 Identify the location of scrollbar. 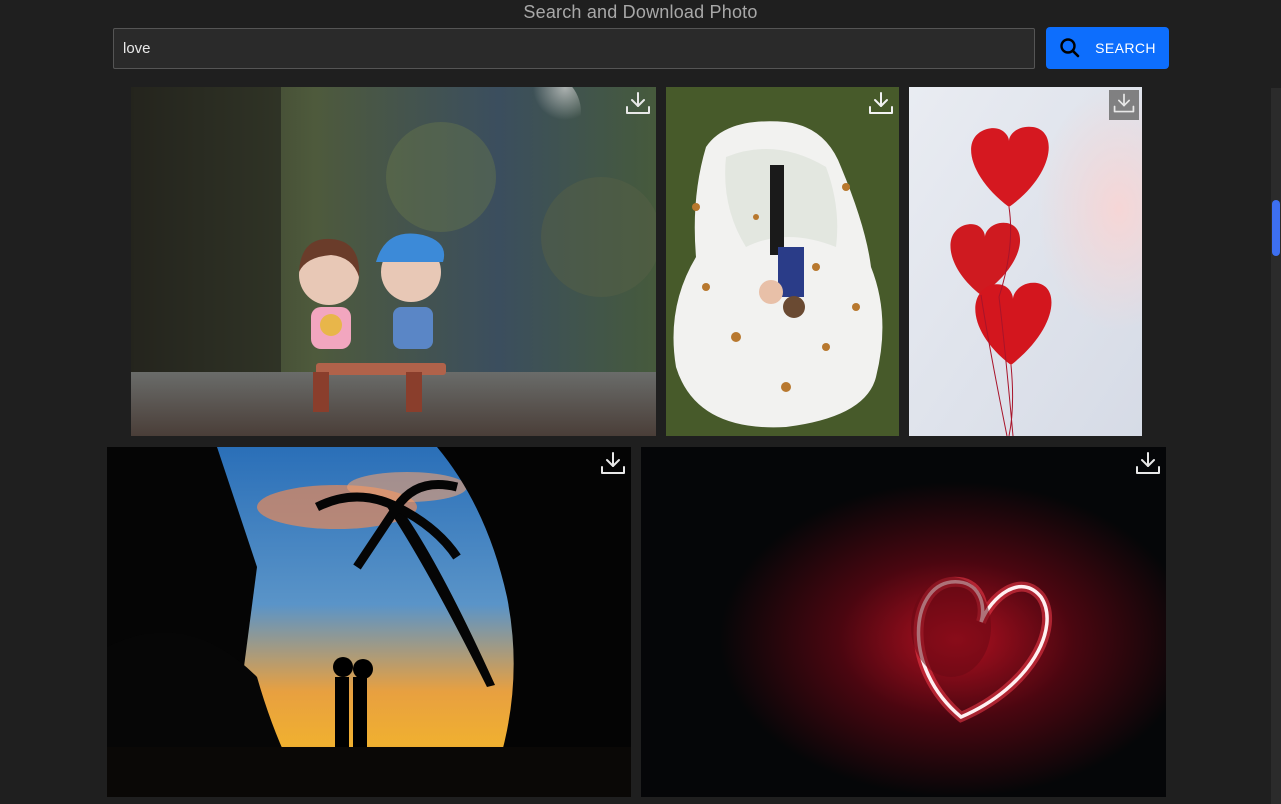
(1276, 446).